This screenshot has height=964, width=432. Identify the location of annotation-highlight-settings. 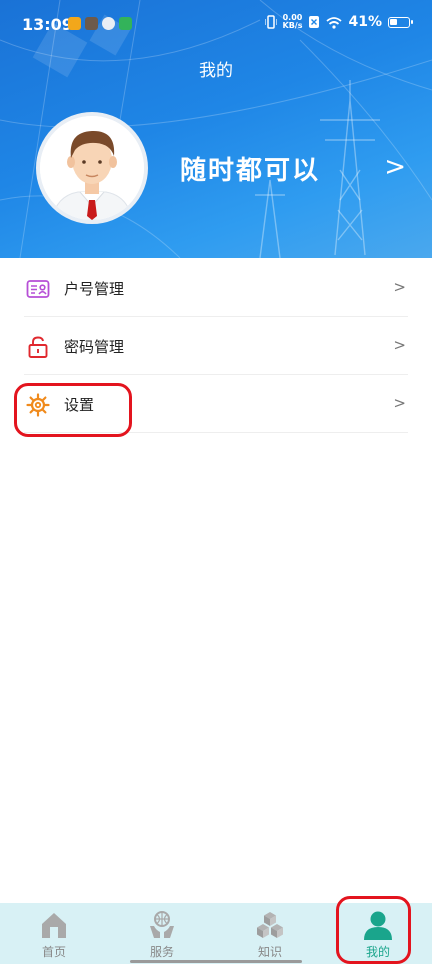
(73, 410).